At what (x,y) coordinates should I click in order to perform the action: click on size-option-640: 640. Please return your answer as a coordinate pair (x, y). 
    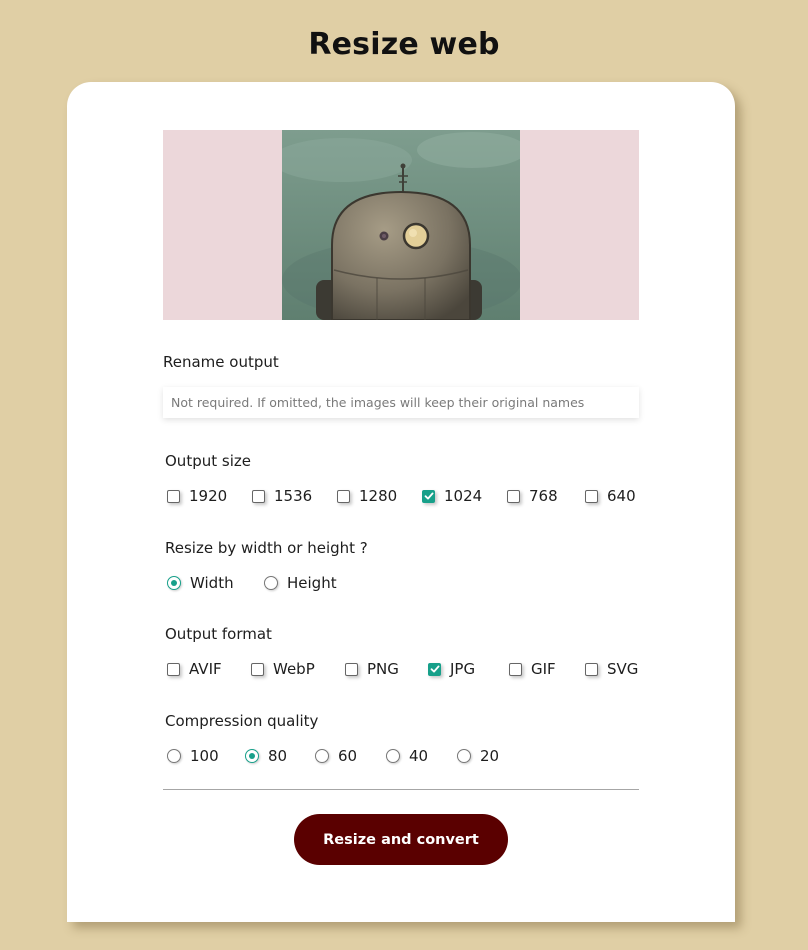
    Looking at the image, I should click on (610, 496).